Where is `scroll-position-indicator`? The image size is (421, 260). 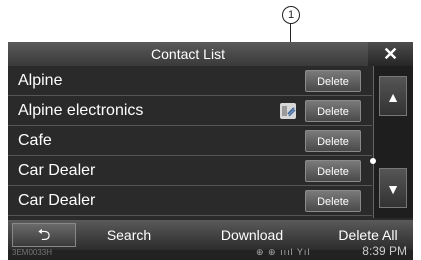 scroll-position-indicator is located at coordinates (373, 161).